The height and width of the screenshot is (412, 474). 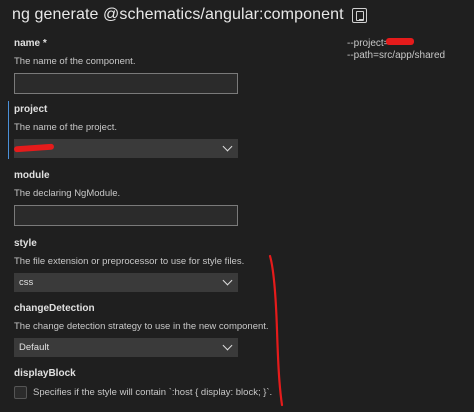 I want to click on display-block-checkbox, so click(x=20, y=392).